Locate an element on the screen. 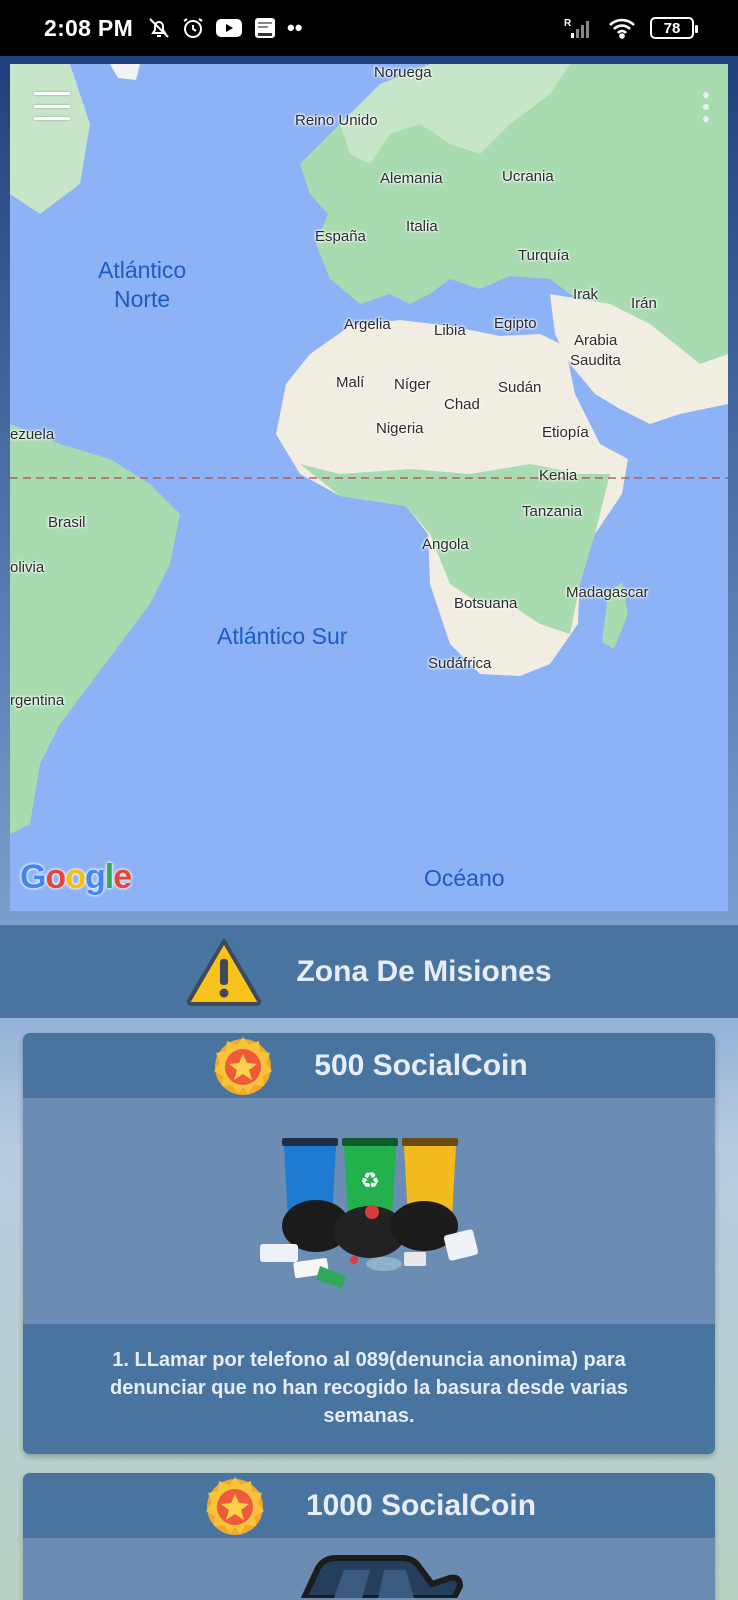 The width and height of the screenshot is (738, 1600). map-label-venezuela: ezuela is located at coordinates (32, 434).